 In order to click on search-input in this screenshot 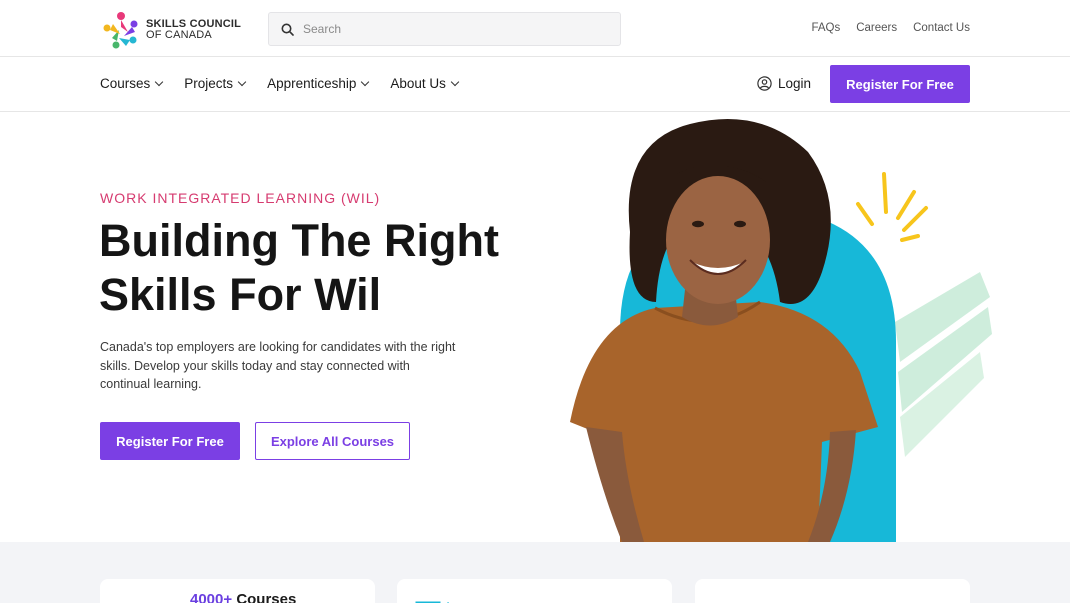, I will do `click(448, 29)`.